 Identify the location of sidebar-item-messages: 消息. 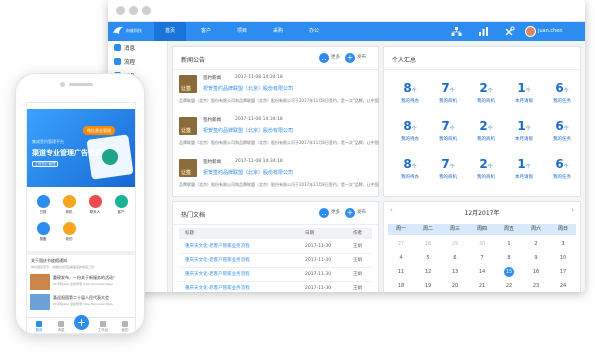
(139, 49).